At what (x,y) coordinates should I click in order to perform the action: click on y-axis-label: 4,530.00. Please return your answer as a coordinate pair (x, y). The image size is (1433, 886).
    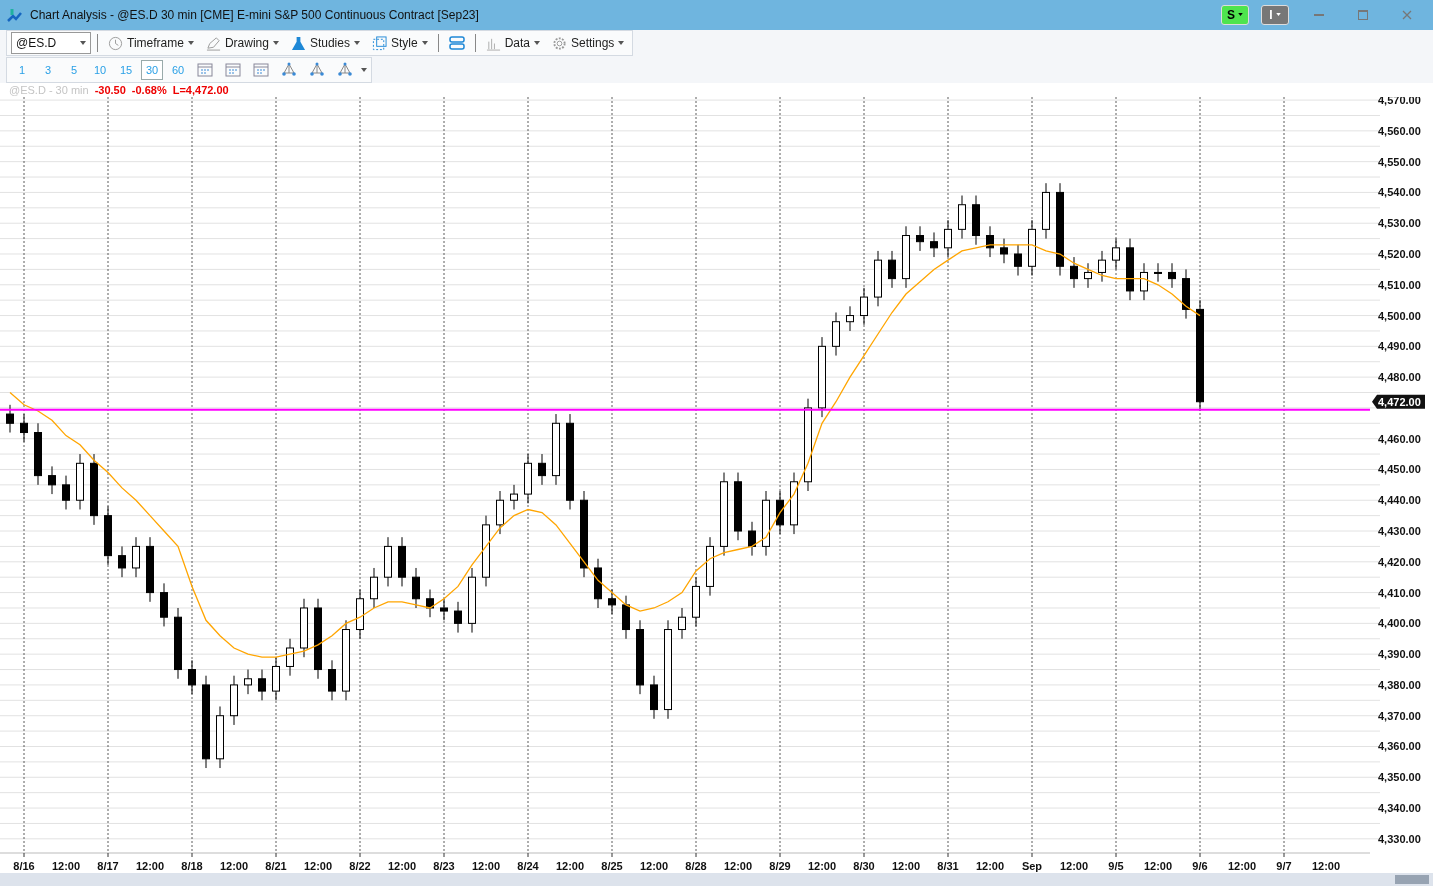
    Looking at the image, I should click on (1399, 223).